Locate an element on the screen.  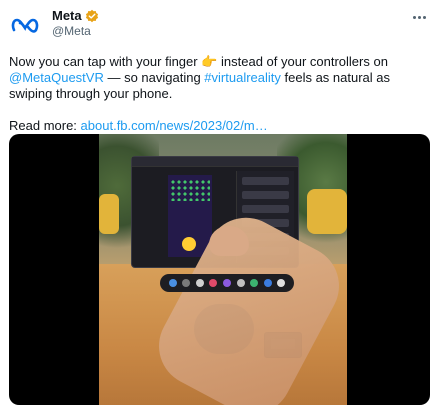
meta-logo-icon is located at coordinates (25, 25).